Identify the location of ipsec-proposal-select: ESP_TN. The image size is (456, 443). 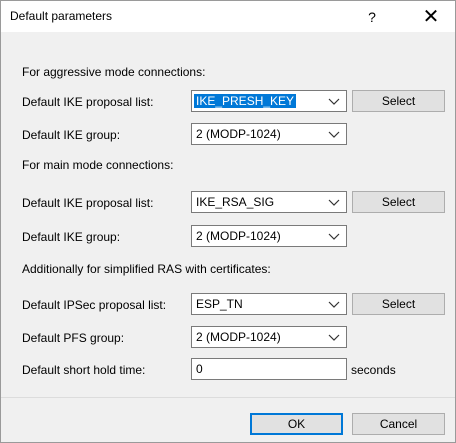
(269, 304).